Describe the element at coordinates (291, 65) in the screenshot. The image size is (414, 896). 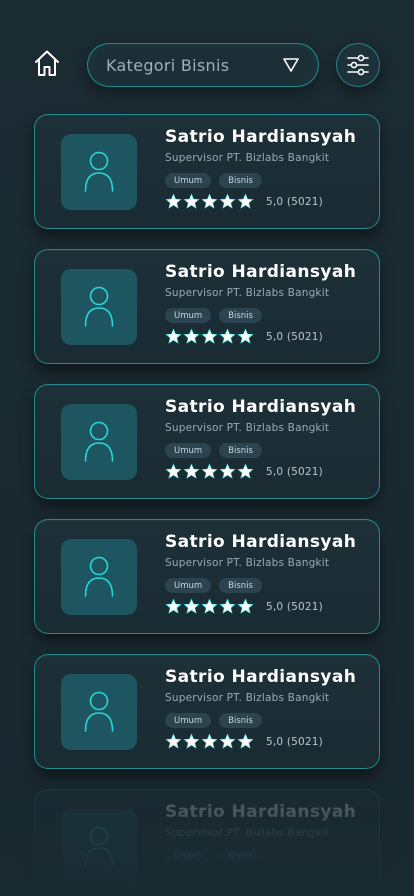
I see `triangle-down-icon` at that location.